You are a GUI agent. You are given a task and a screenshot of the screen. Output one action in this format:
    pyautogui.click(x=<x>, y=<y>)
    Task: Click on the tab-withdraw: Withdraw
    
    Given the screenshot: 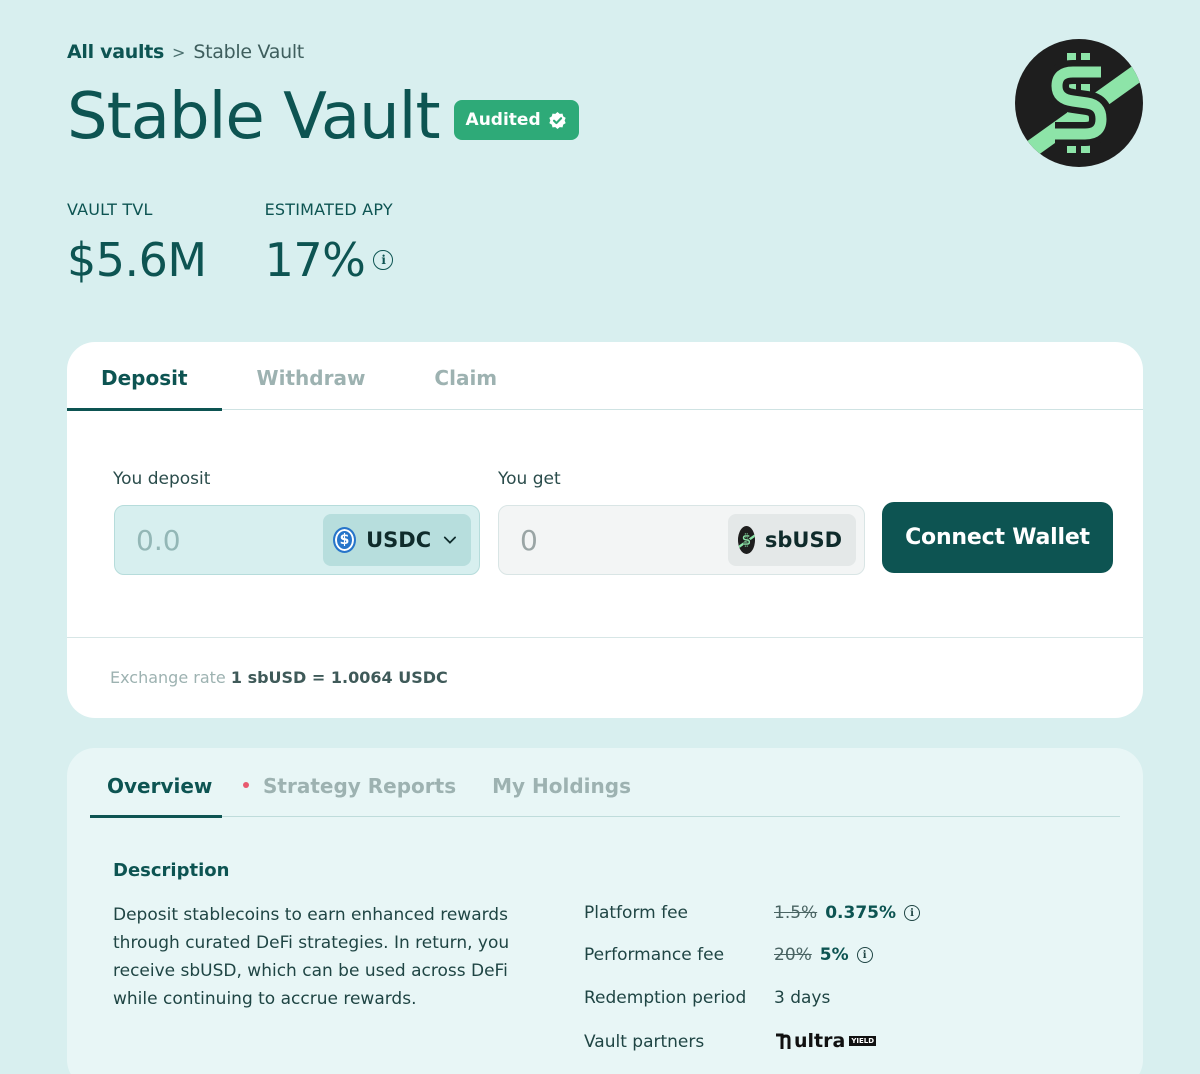 What is the action you would take?
    pyautogui.click(x=311, y=376)
    